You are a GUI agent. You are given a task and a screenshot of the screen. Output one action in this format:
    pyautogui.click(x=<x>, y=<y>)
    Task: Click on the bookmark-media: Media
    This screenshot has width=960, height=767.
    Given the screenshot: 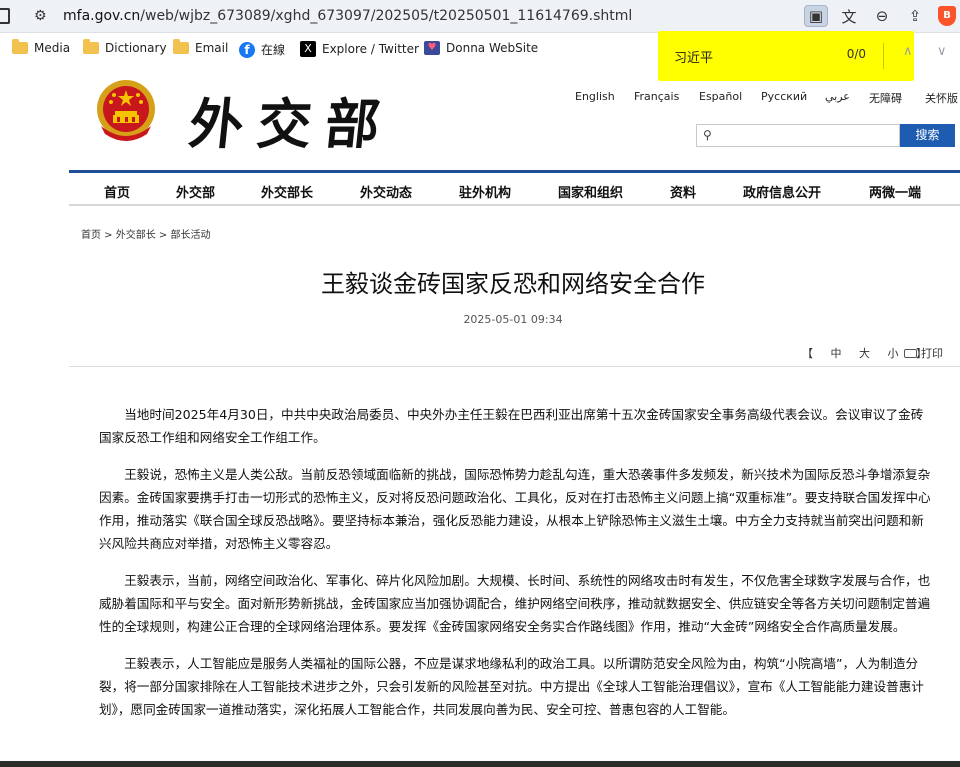 What is the action you would take?
    pyautogui.click(x=41, y=47)
    